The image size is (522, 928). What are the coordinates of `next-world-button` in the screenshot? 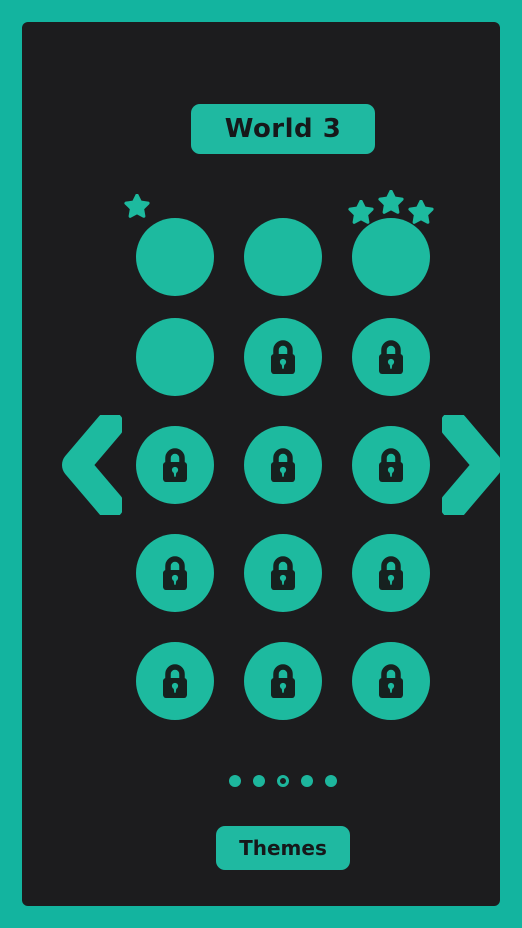 It's located at (471, 465).